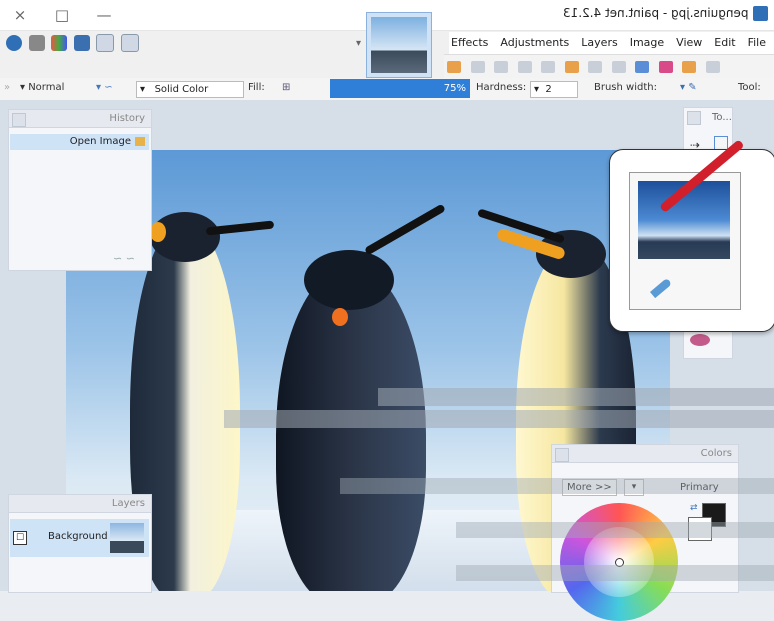  What do you see at coordinates (645, 454) in the screenshot?
I see `colors-title: Colors` at bounding box center [645, 454].